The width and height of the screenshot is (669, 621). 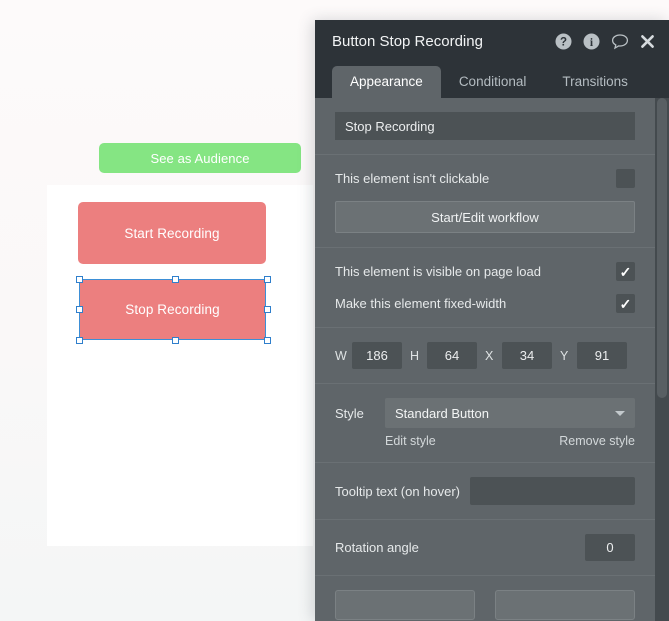 I want to click on section-bottom-actions, so click(x=485, y=598).